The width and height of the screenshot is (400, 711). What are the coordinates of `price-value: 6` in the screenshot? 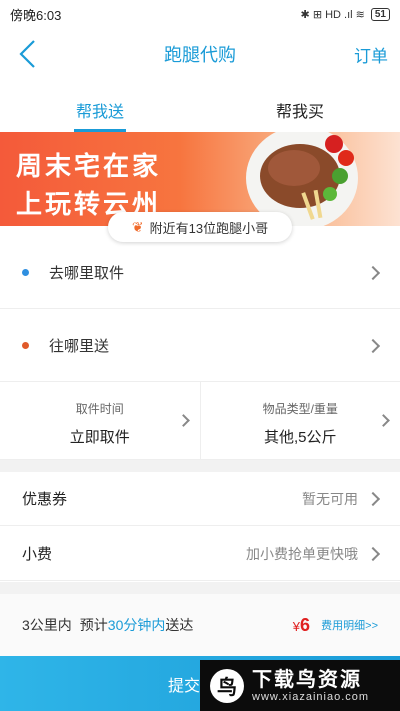 It's located at (304, 624).